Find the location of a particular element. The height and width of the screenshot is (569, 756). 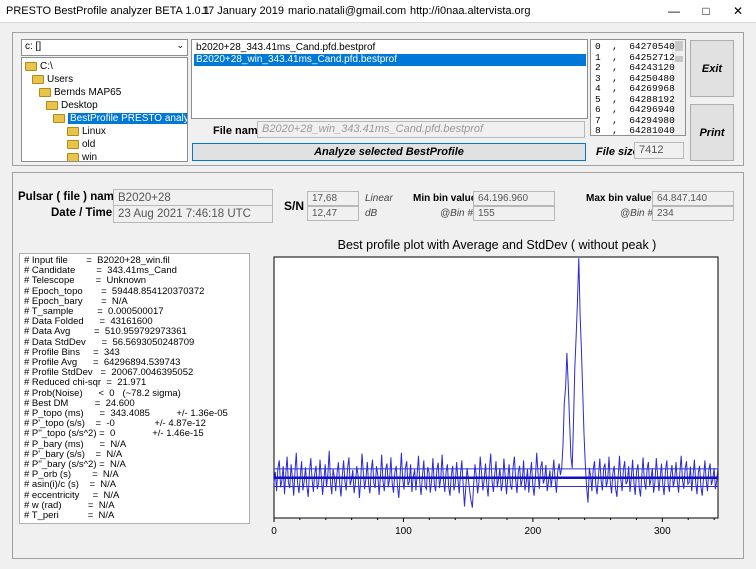

minimize-button: — is located at coordinates (674, 11).